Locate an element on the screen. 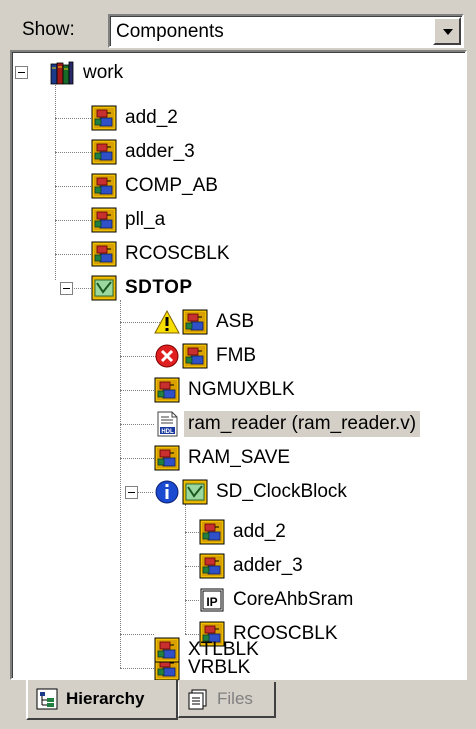 This screenshot has height=729, width=476. tree-item-add-2: add_2 is located at coordinates (134, 118).